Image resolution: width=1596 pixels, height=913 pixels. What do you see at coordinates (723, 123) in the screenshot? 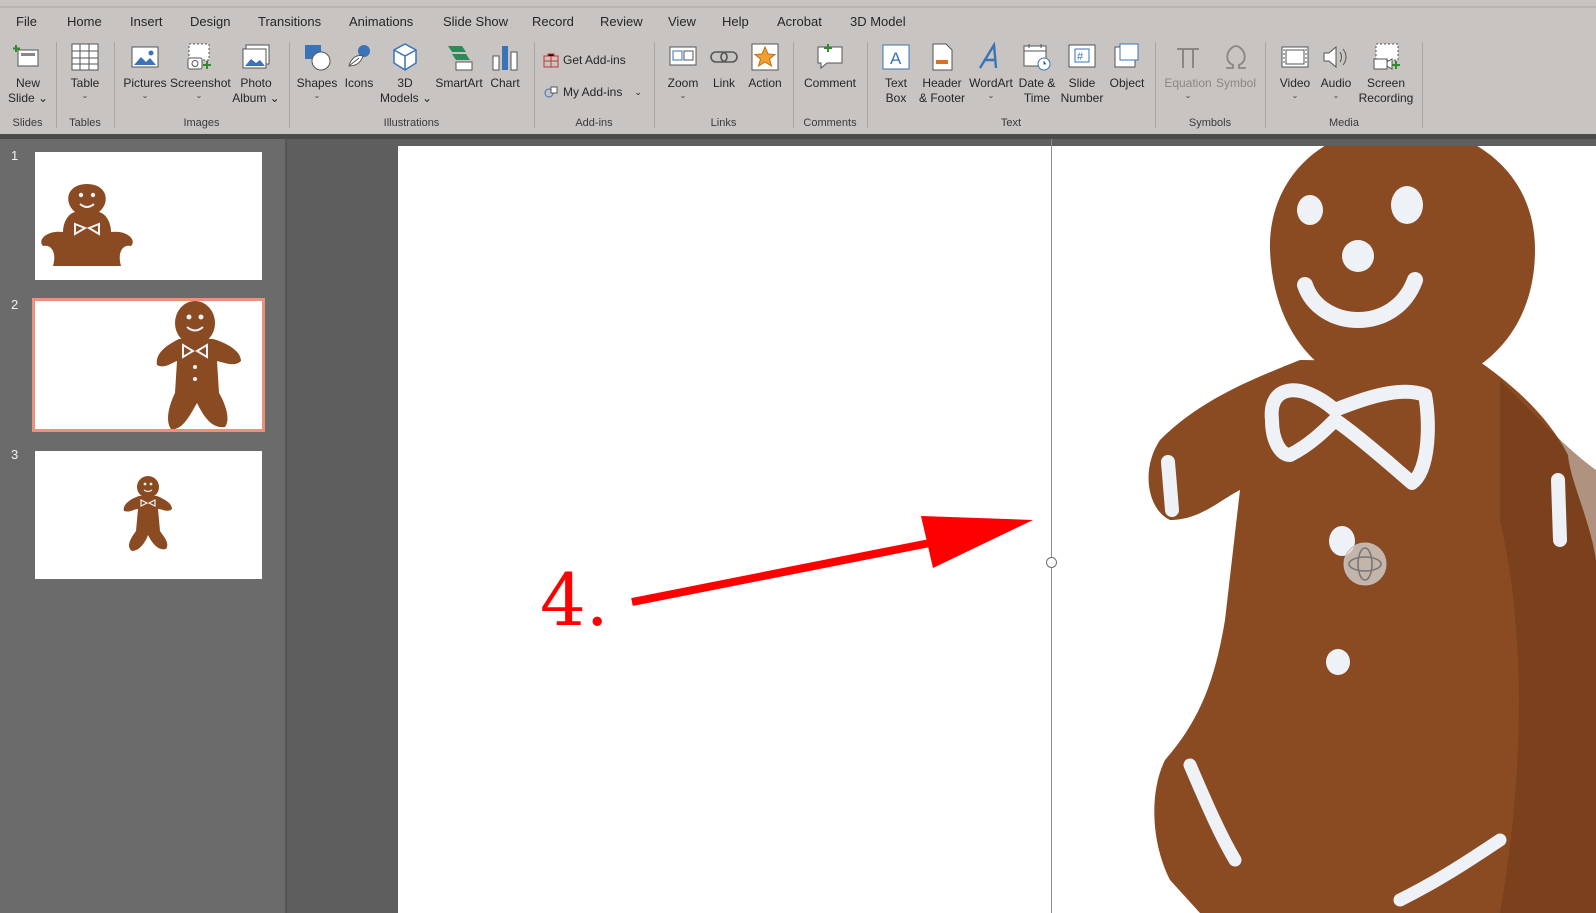
I see `group-label-links: Links` at bounding box center [723, 123].